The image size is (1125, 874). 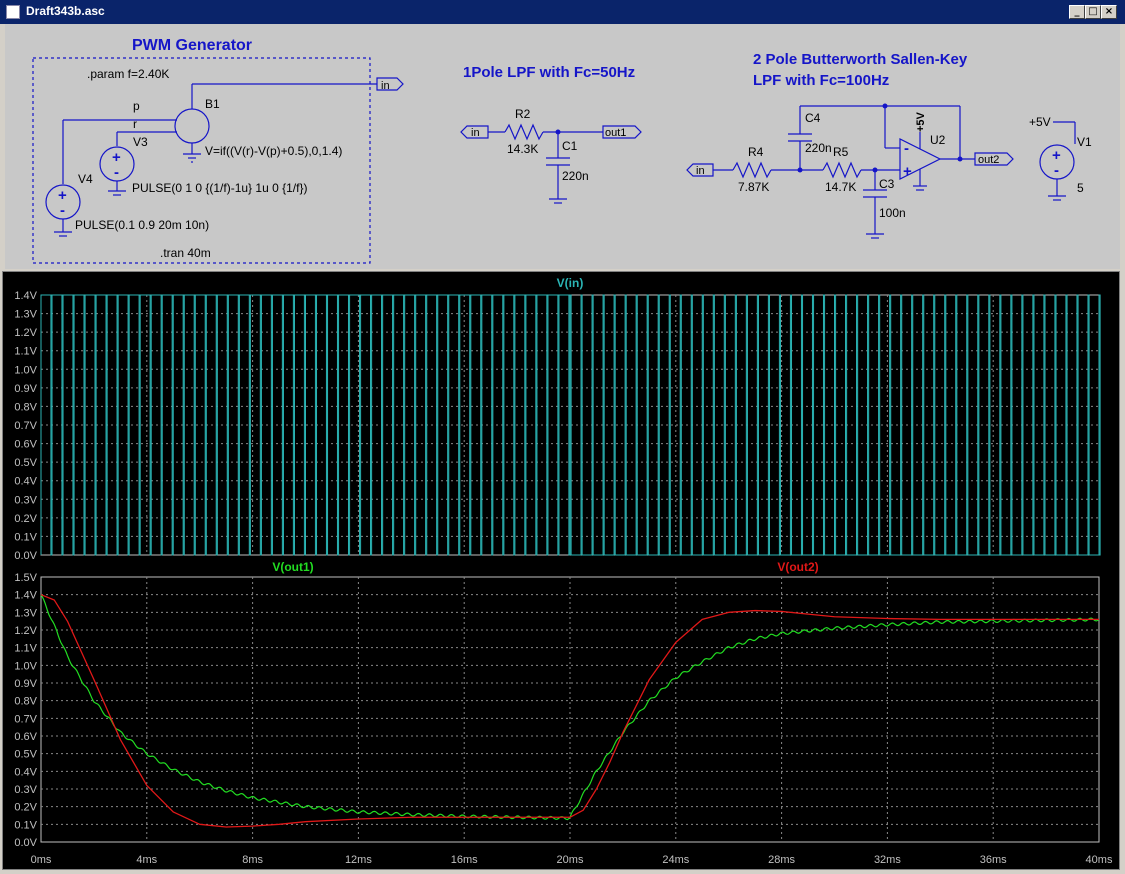 I want to click on b1-source-symbol, so click(x=192, y=126).